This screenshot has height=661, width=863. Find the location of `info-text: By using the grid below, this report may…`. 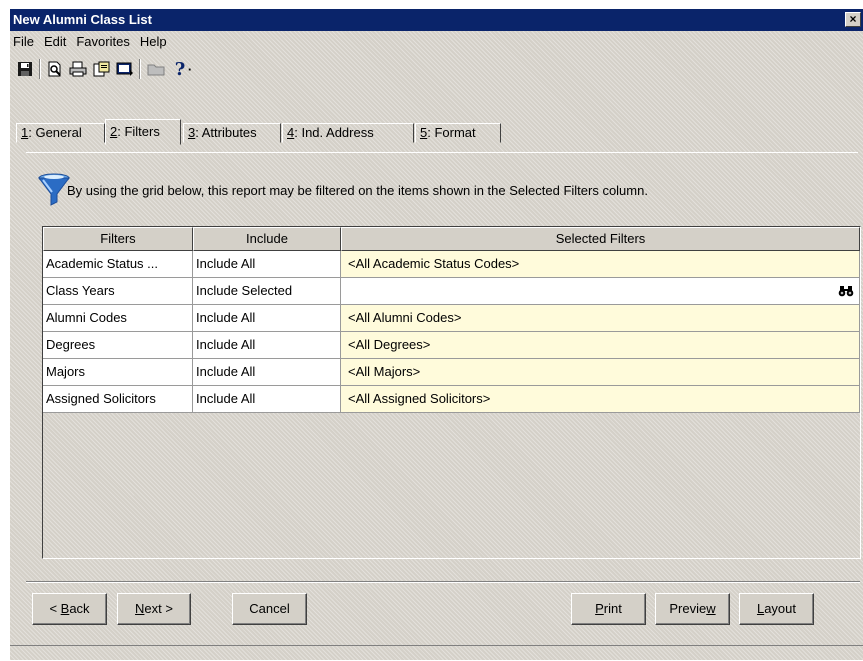

info-text: By using the grid below, this report may… is located at coordinates (357, 190).